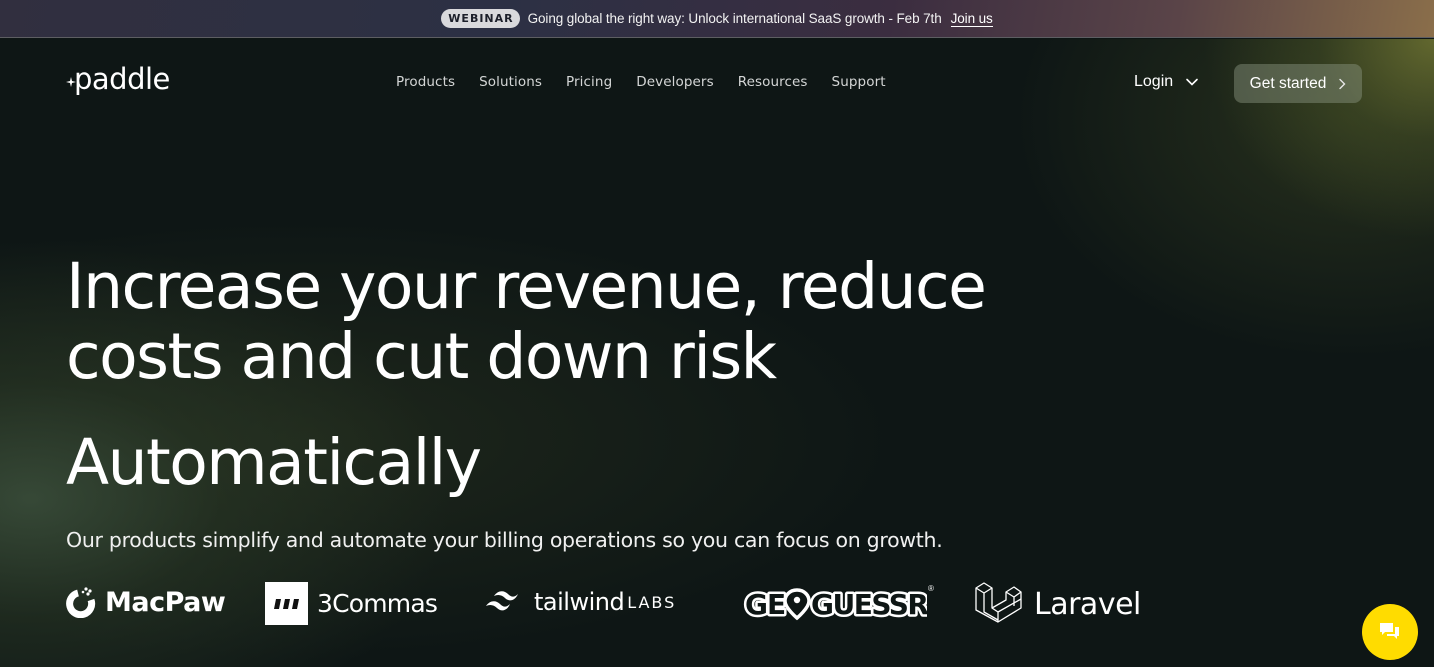  Describe the element at coordinates (1192, 82) in the screenshot. I see `chevron-down-icon` at that location.